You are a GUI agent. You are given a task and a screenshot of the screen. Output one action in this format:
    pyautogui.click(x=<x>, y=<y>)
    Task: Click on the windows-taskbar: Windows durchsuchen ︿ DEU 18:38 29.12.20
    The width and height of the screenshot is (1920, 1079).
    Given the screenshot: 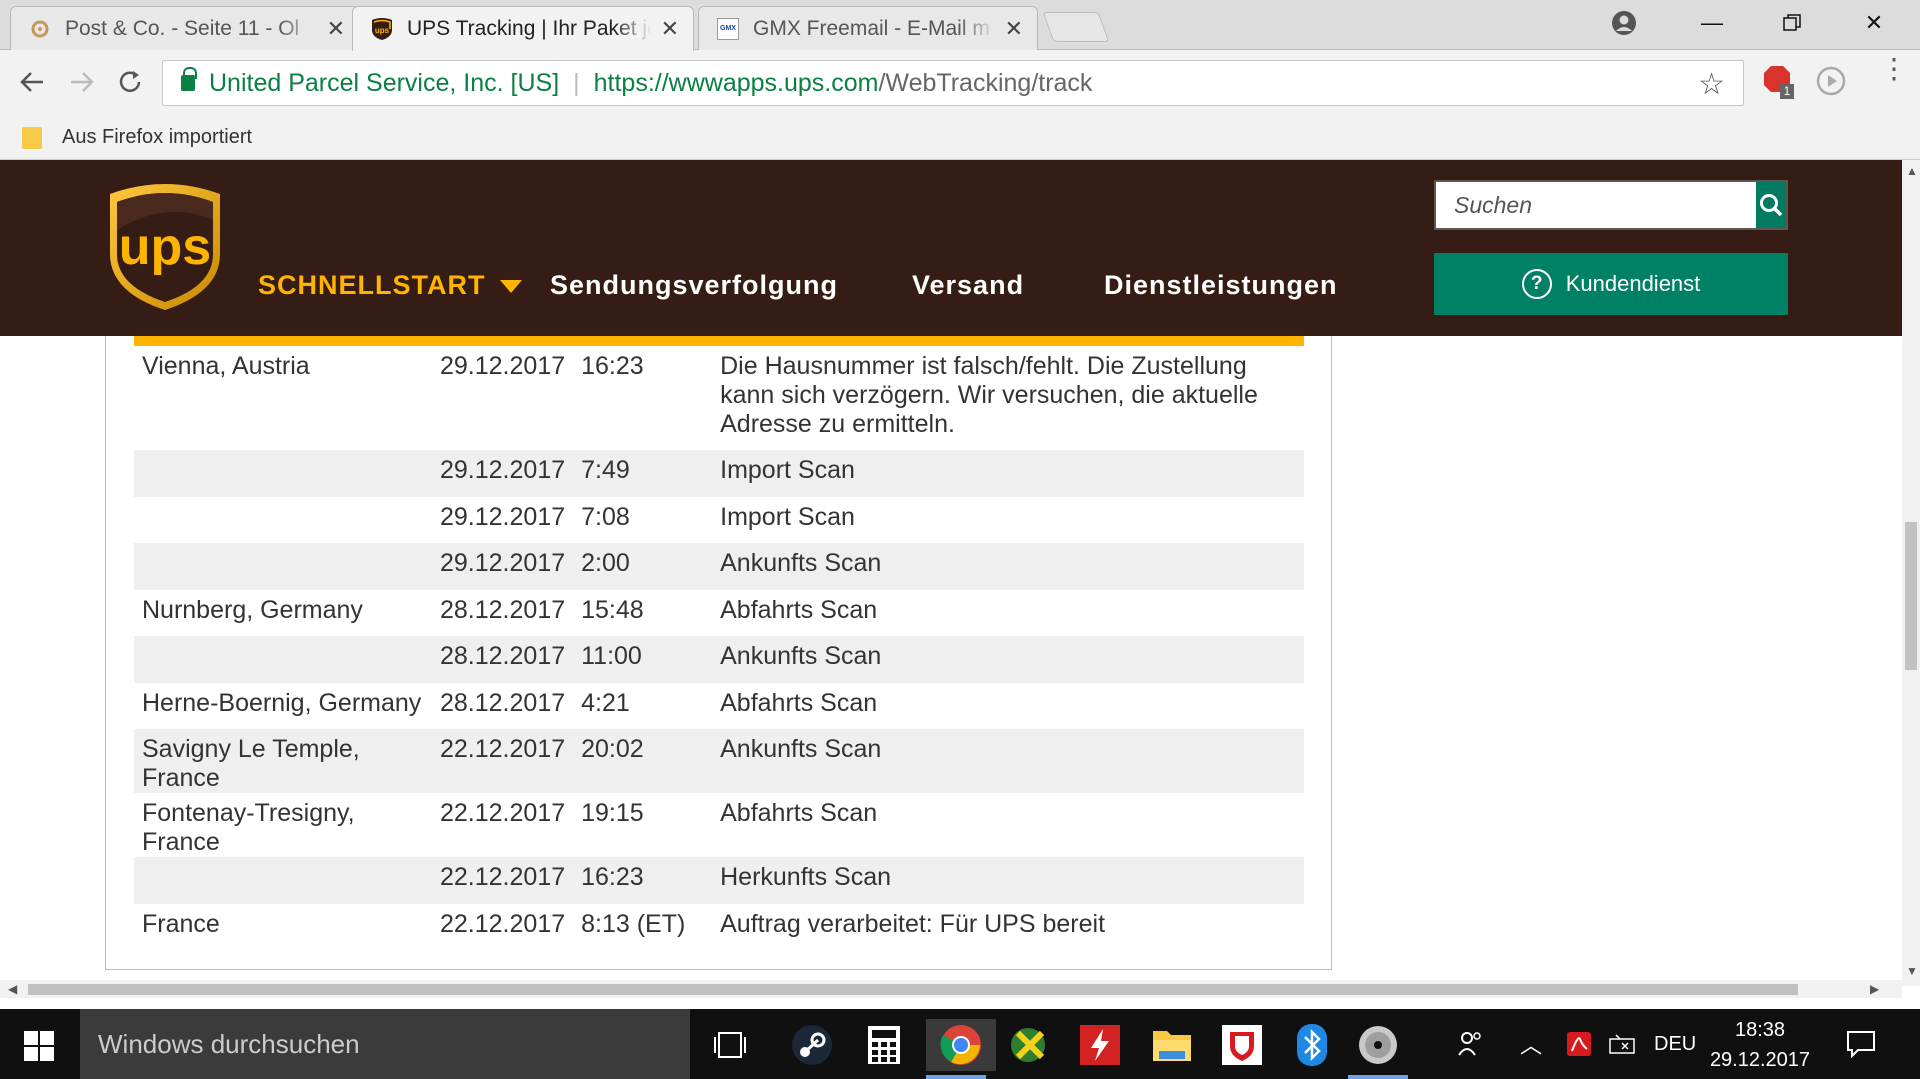 What is the action you would take?
    pyautogui.click(x=960, y=1044)
    